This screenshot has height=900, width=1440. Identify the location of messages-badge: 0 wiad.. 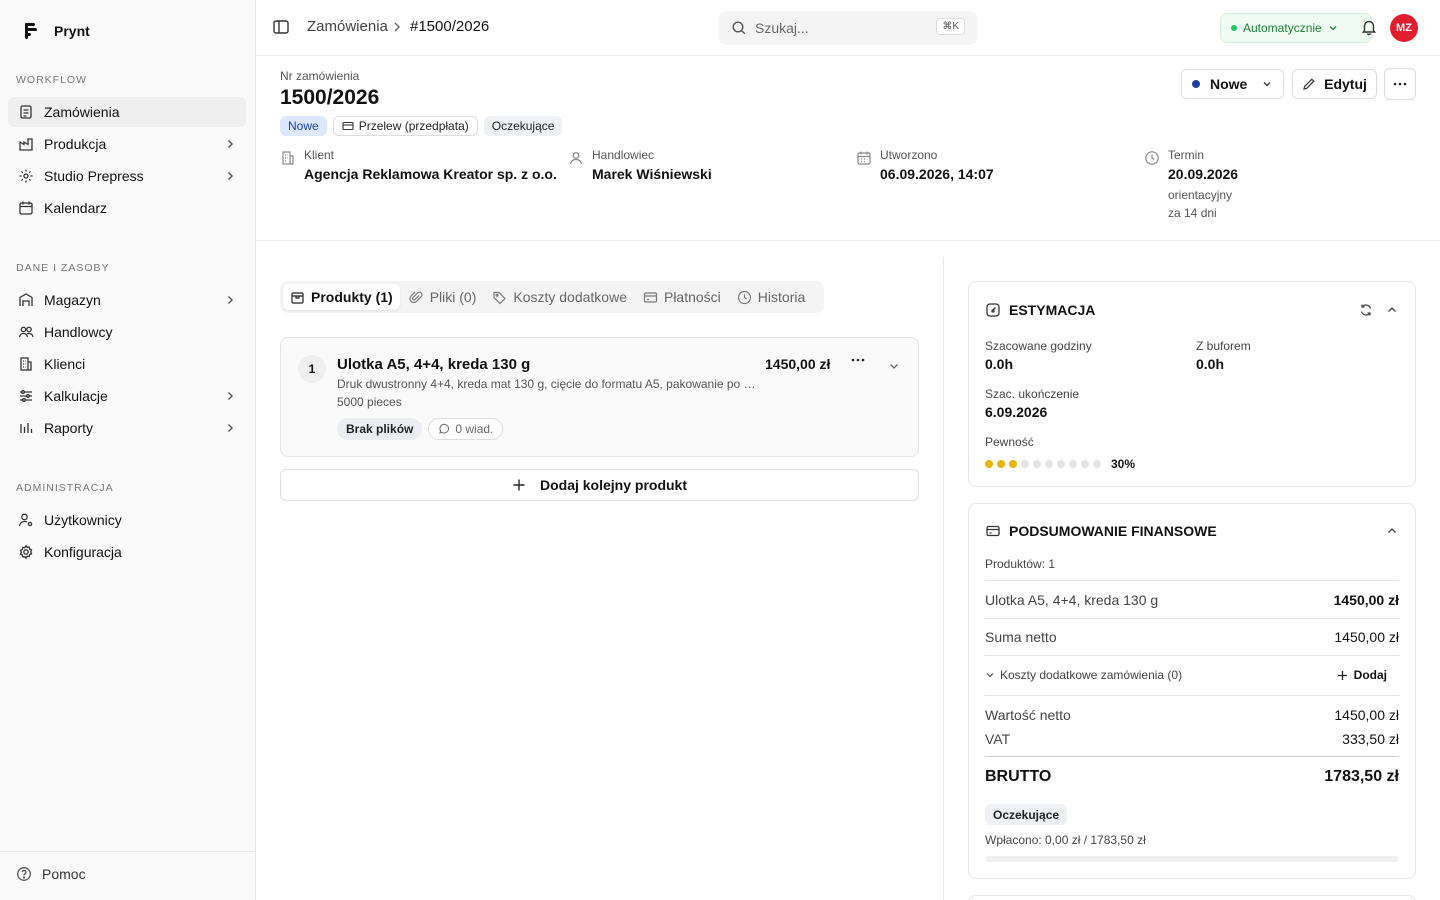
(466, 429).